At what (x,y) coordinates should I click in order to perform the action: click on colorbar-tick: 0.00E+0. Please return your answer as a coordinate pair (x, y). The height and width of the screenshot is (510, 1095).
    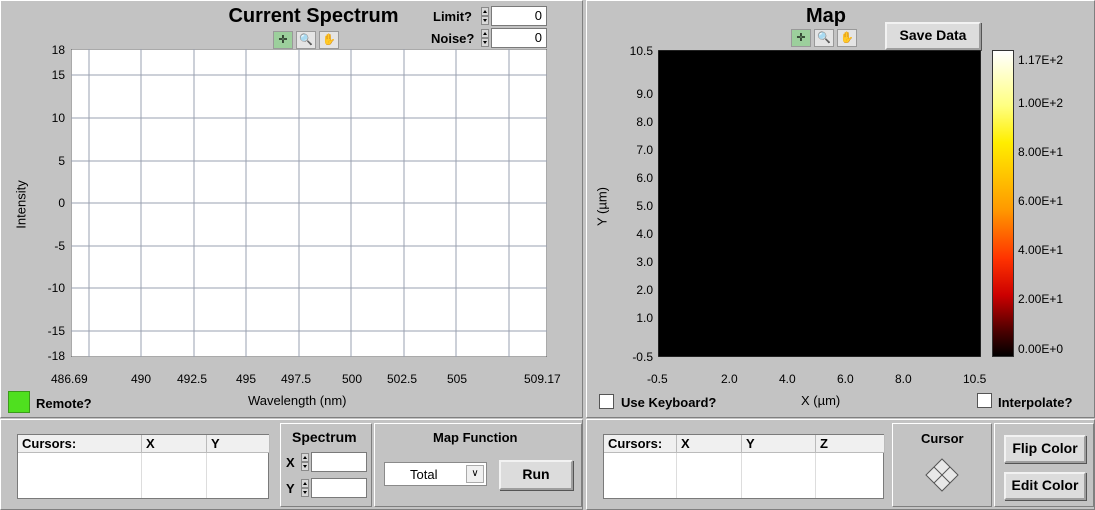
    Looking at the image, I should click on (1041, 349).